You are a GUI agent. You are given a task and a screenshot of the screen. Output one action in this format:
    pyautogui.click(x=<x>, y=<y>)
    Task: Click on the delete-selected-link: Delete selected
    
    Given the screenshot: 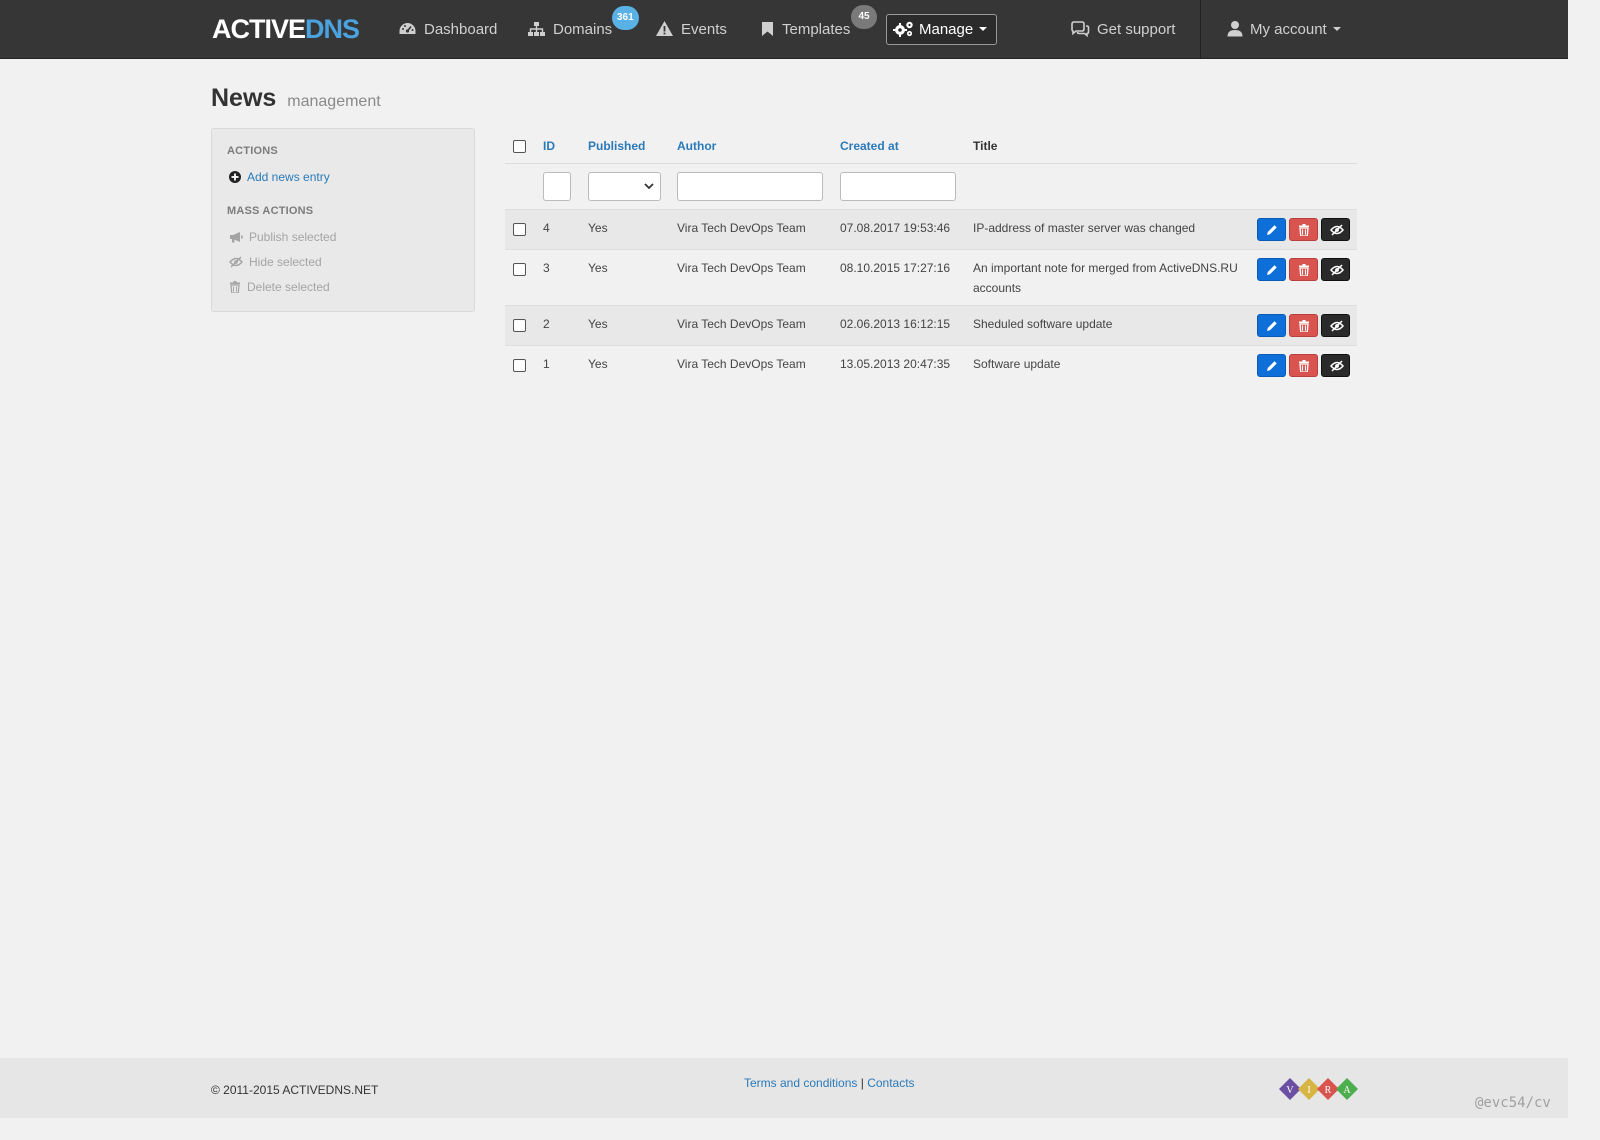 What is the action you would take?
    pyautogui.click(x=279, y=287)
    